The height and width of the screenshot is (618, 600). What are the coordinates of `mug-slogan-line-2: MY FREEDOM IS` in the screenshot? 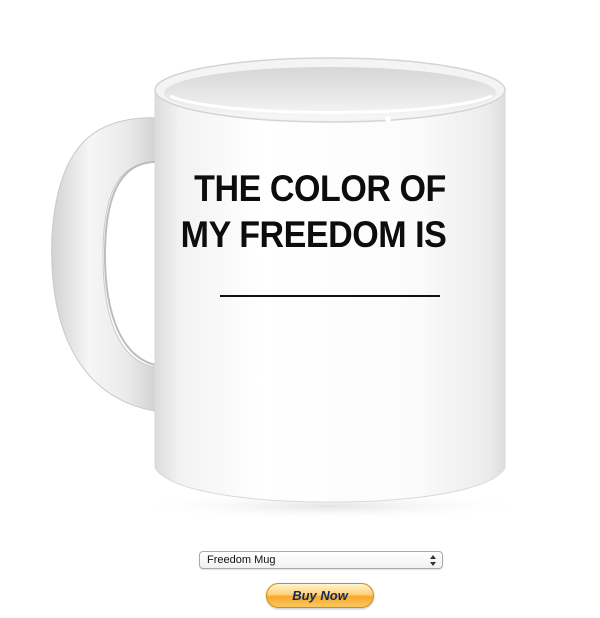 It's located at (313, 234).